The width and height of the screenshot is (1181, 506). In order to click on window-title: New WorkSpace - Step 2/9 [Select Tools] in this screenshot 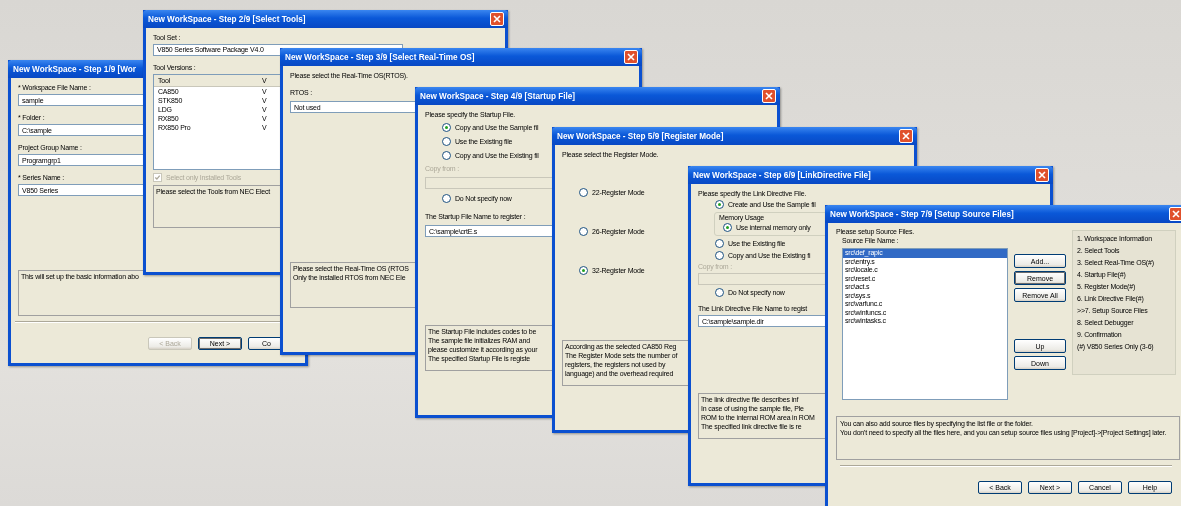, I will do `click(227, 19)`.